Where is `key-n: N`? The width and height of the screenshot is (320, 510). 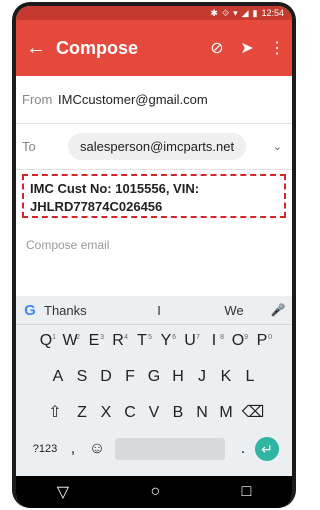
key-n: N is located at coordinates (202, 413).